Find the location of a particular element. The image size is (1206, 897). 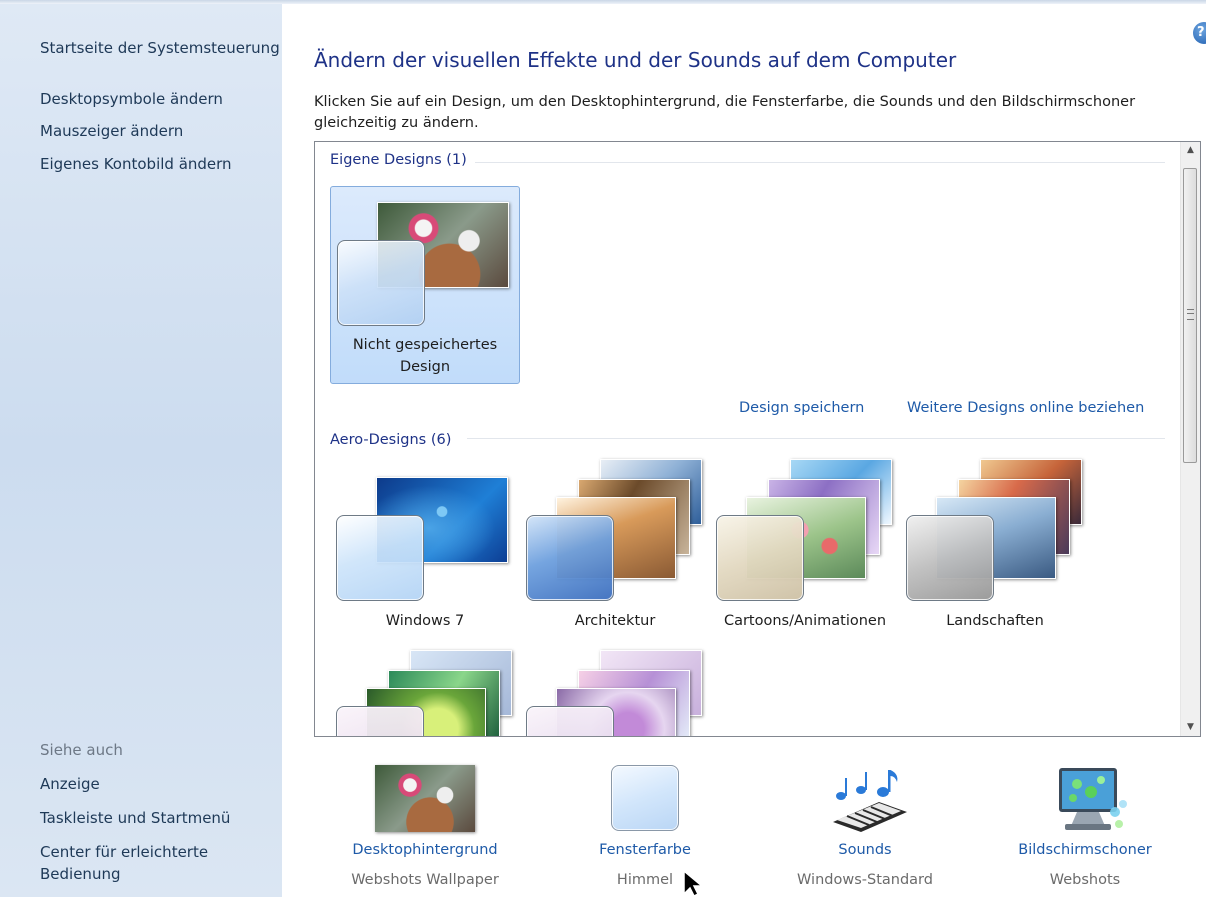

design-architektur: Architektur is located at coordinates (615, 558).